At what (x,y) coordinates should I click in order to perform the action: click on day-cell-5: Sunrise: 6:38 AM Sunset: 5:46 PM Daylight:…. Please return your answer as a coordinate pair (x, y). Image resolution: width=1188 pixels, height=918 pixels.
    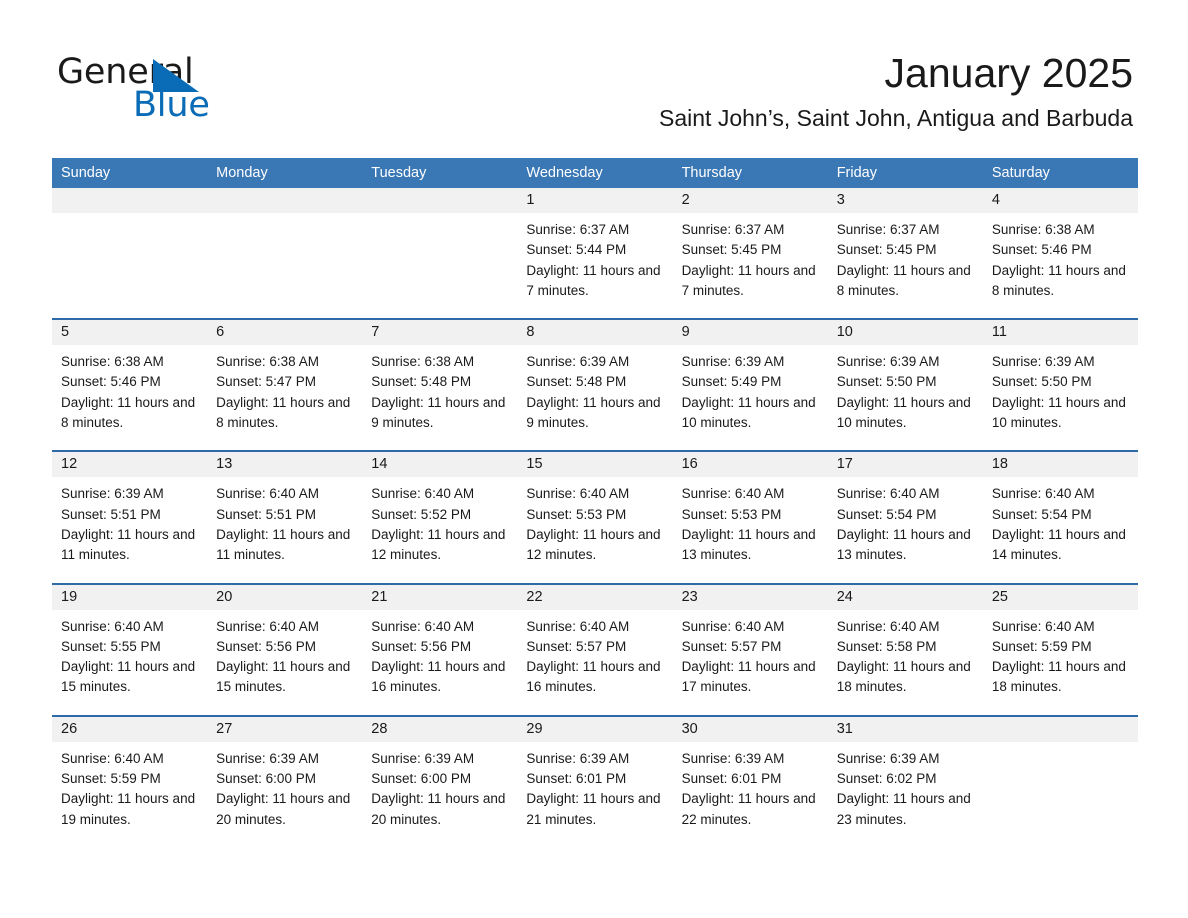
    Looking at the image, I should click on (129, 395).